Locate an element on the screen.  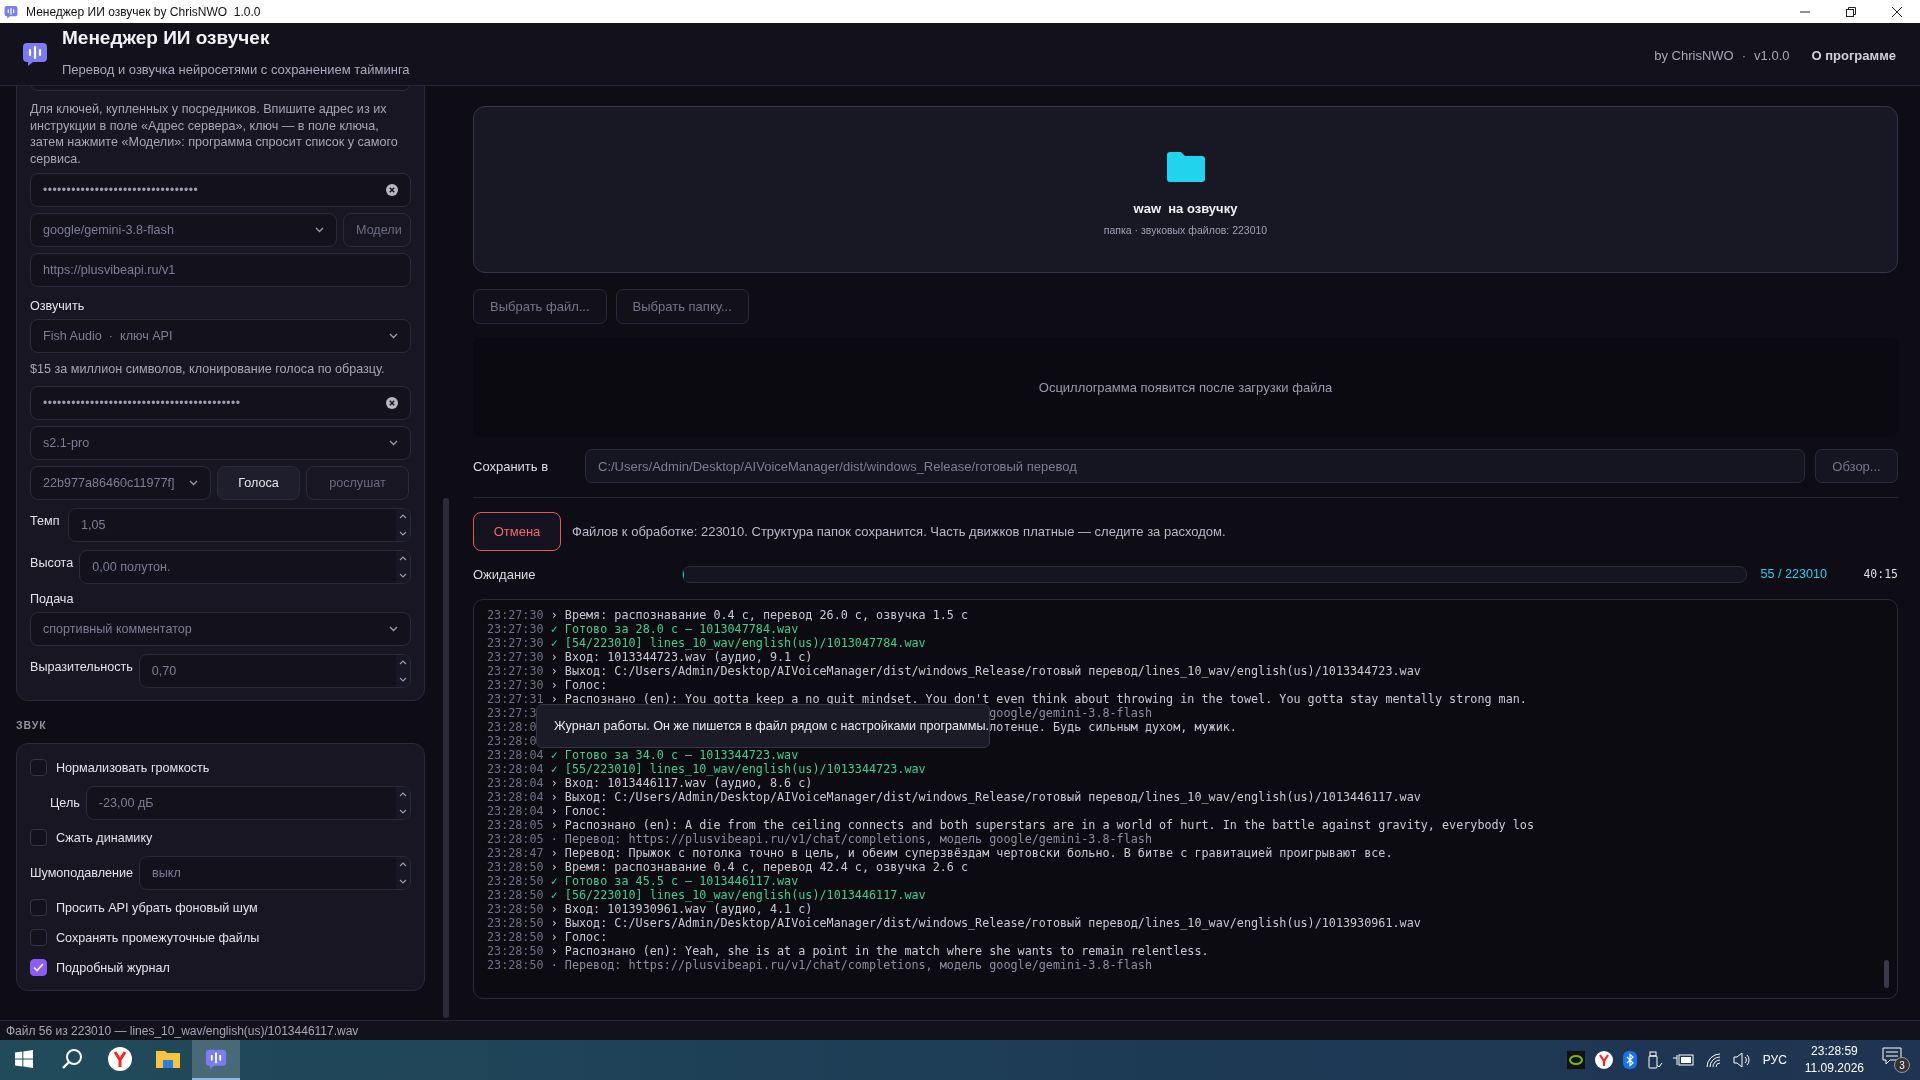
checkbox-label: Сжать динамику is located at coordinates (104, 837).